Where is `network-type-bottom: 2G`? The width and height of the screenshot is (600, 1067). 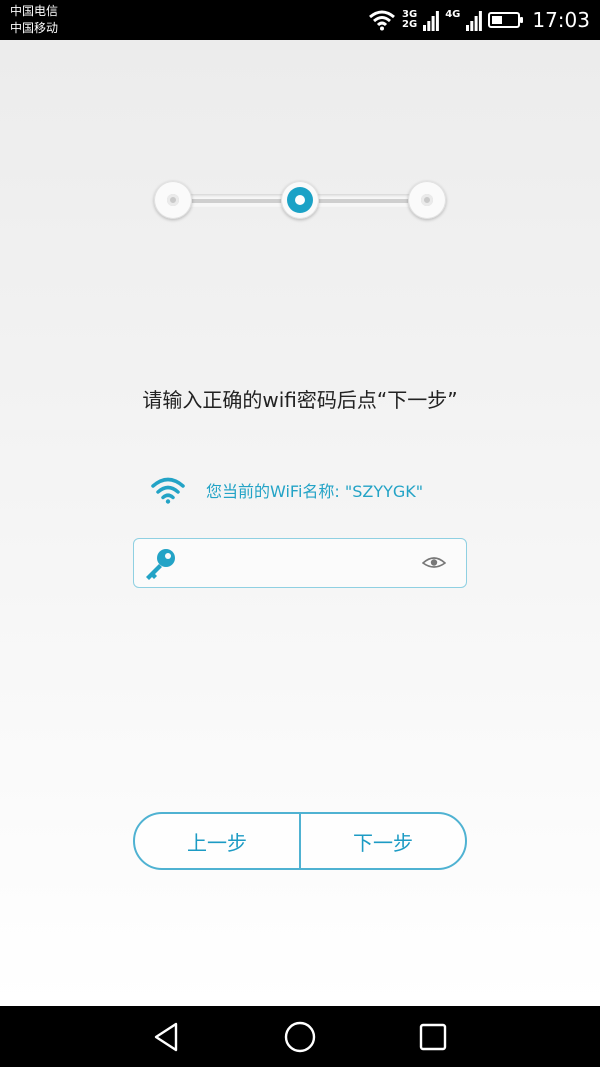
network-type-bottom: 2G is located at coordinates (410, 24).